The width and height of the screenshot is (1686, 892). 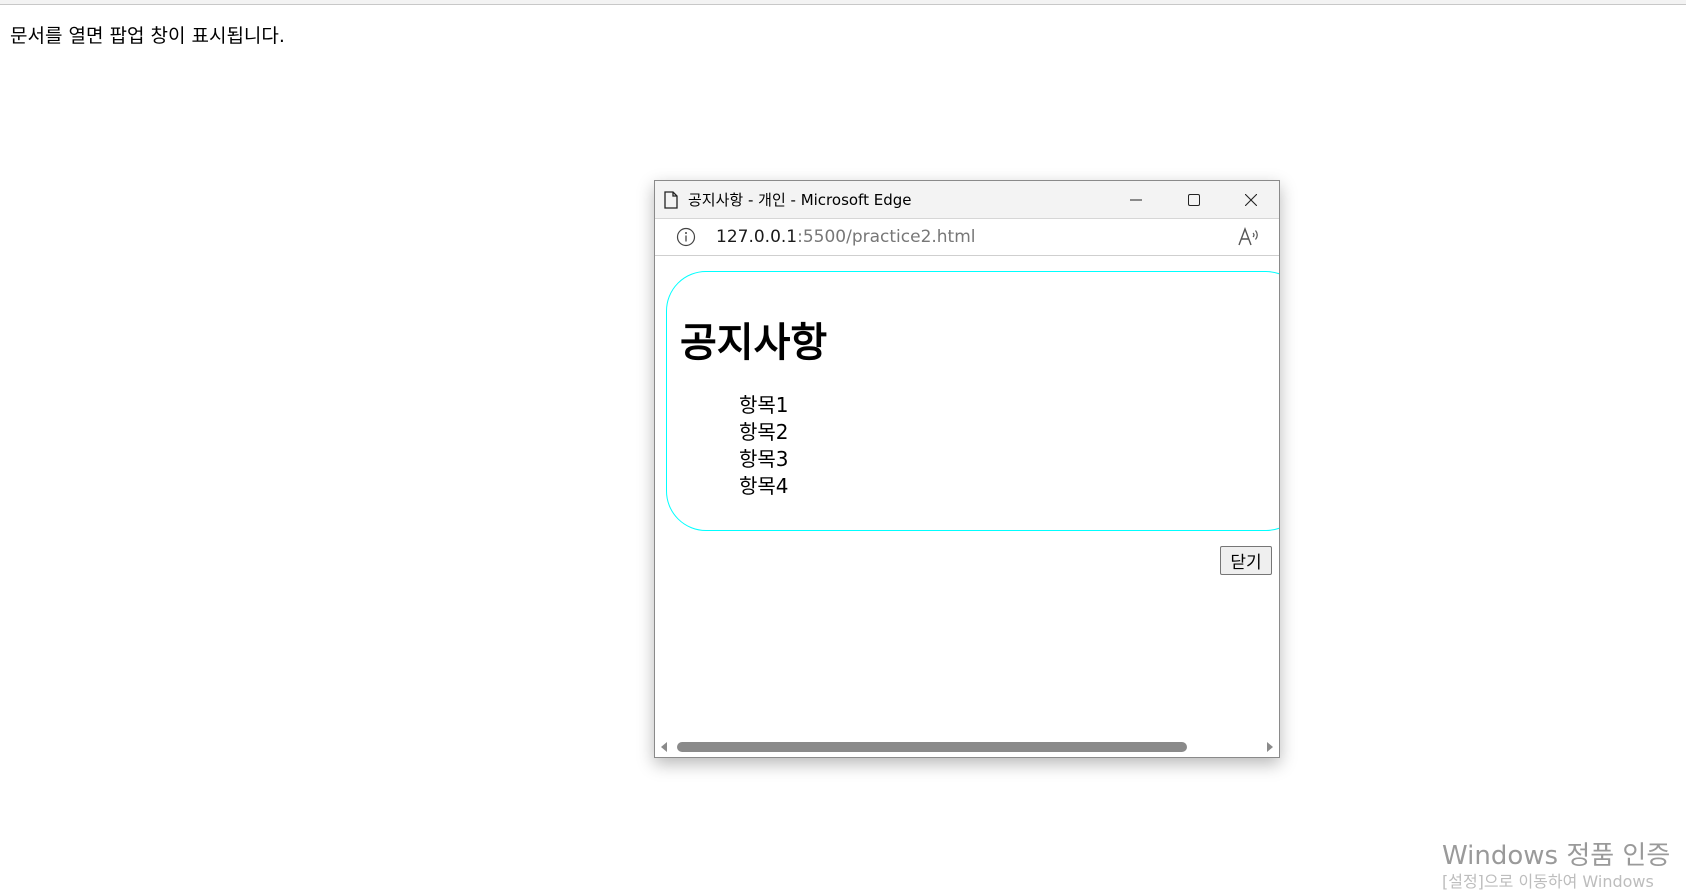 What do you see at coordinates (764, 405) in the screenshot?
I see `list-item: 항목1` at bounding box center [764, 405].